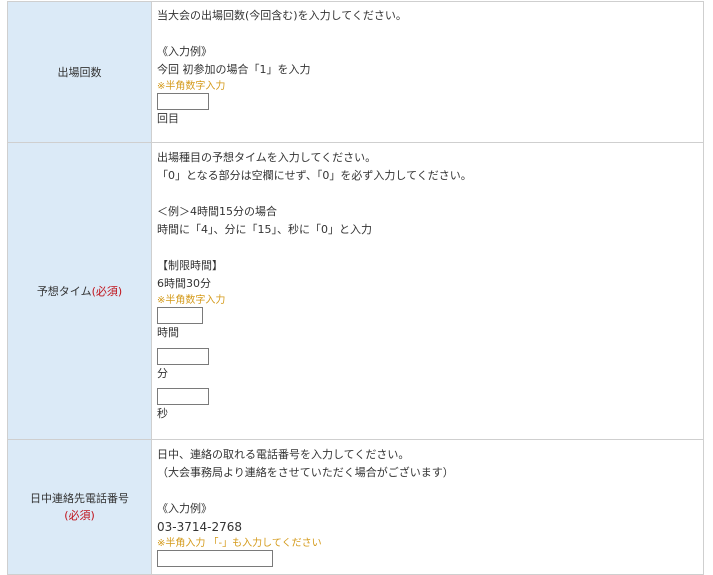 The image size is (713, 575). Describe the element at coordinates (168, 332) in the screenshot. I see `hours-unit-label: 時間` at that location.